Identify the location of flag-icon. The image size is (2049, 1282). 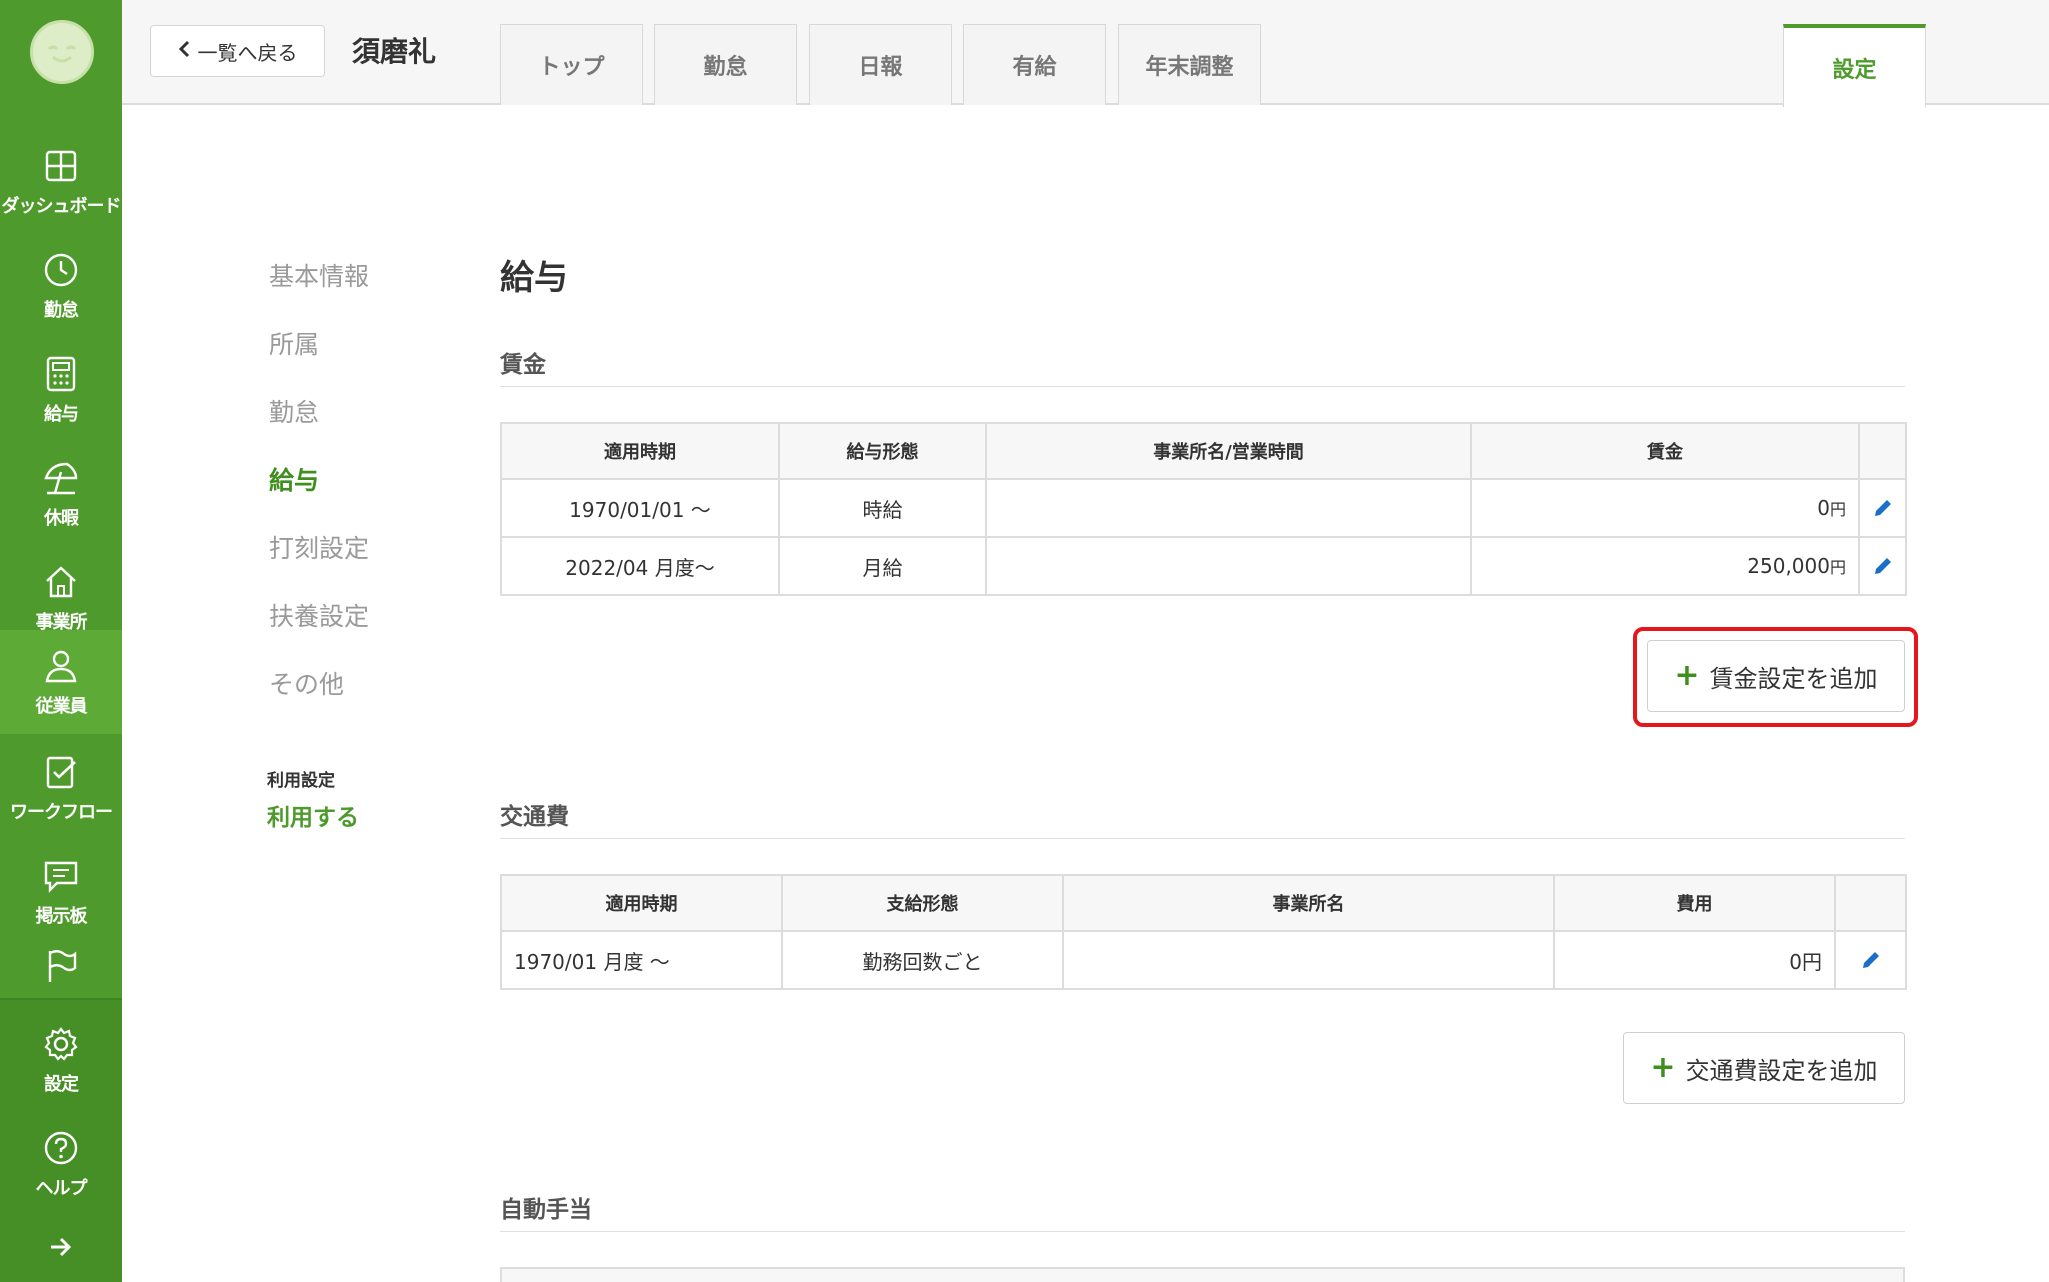
(61, 966).